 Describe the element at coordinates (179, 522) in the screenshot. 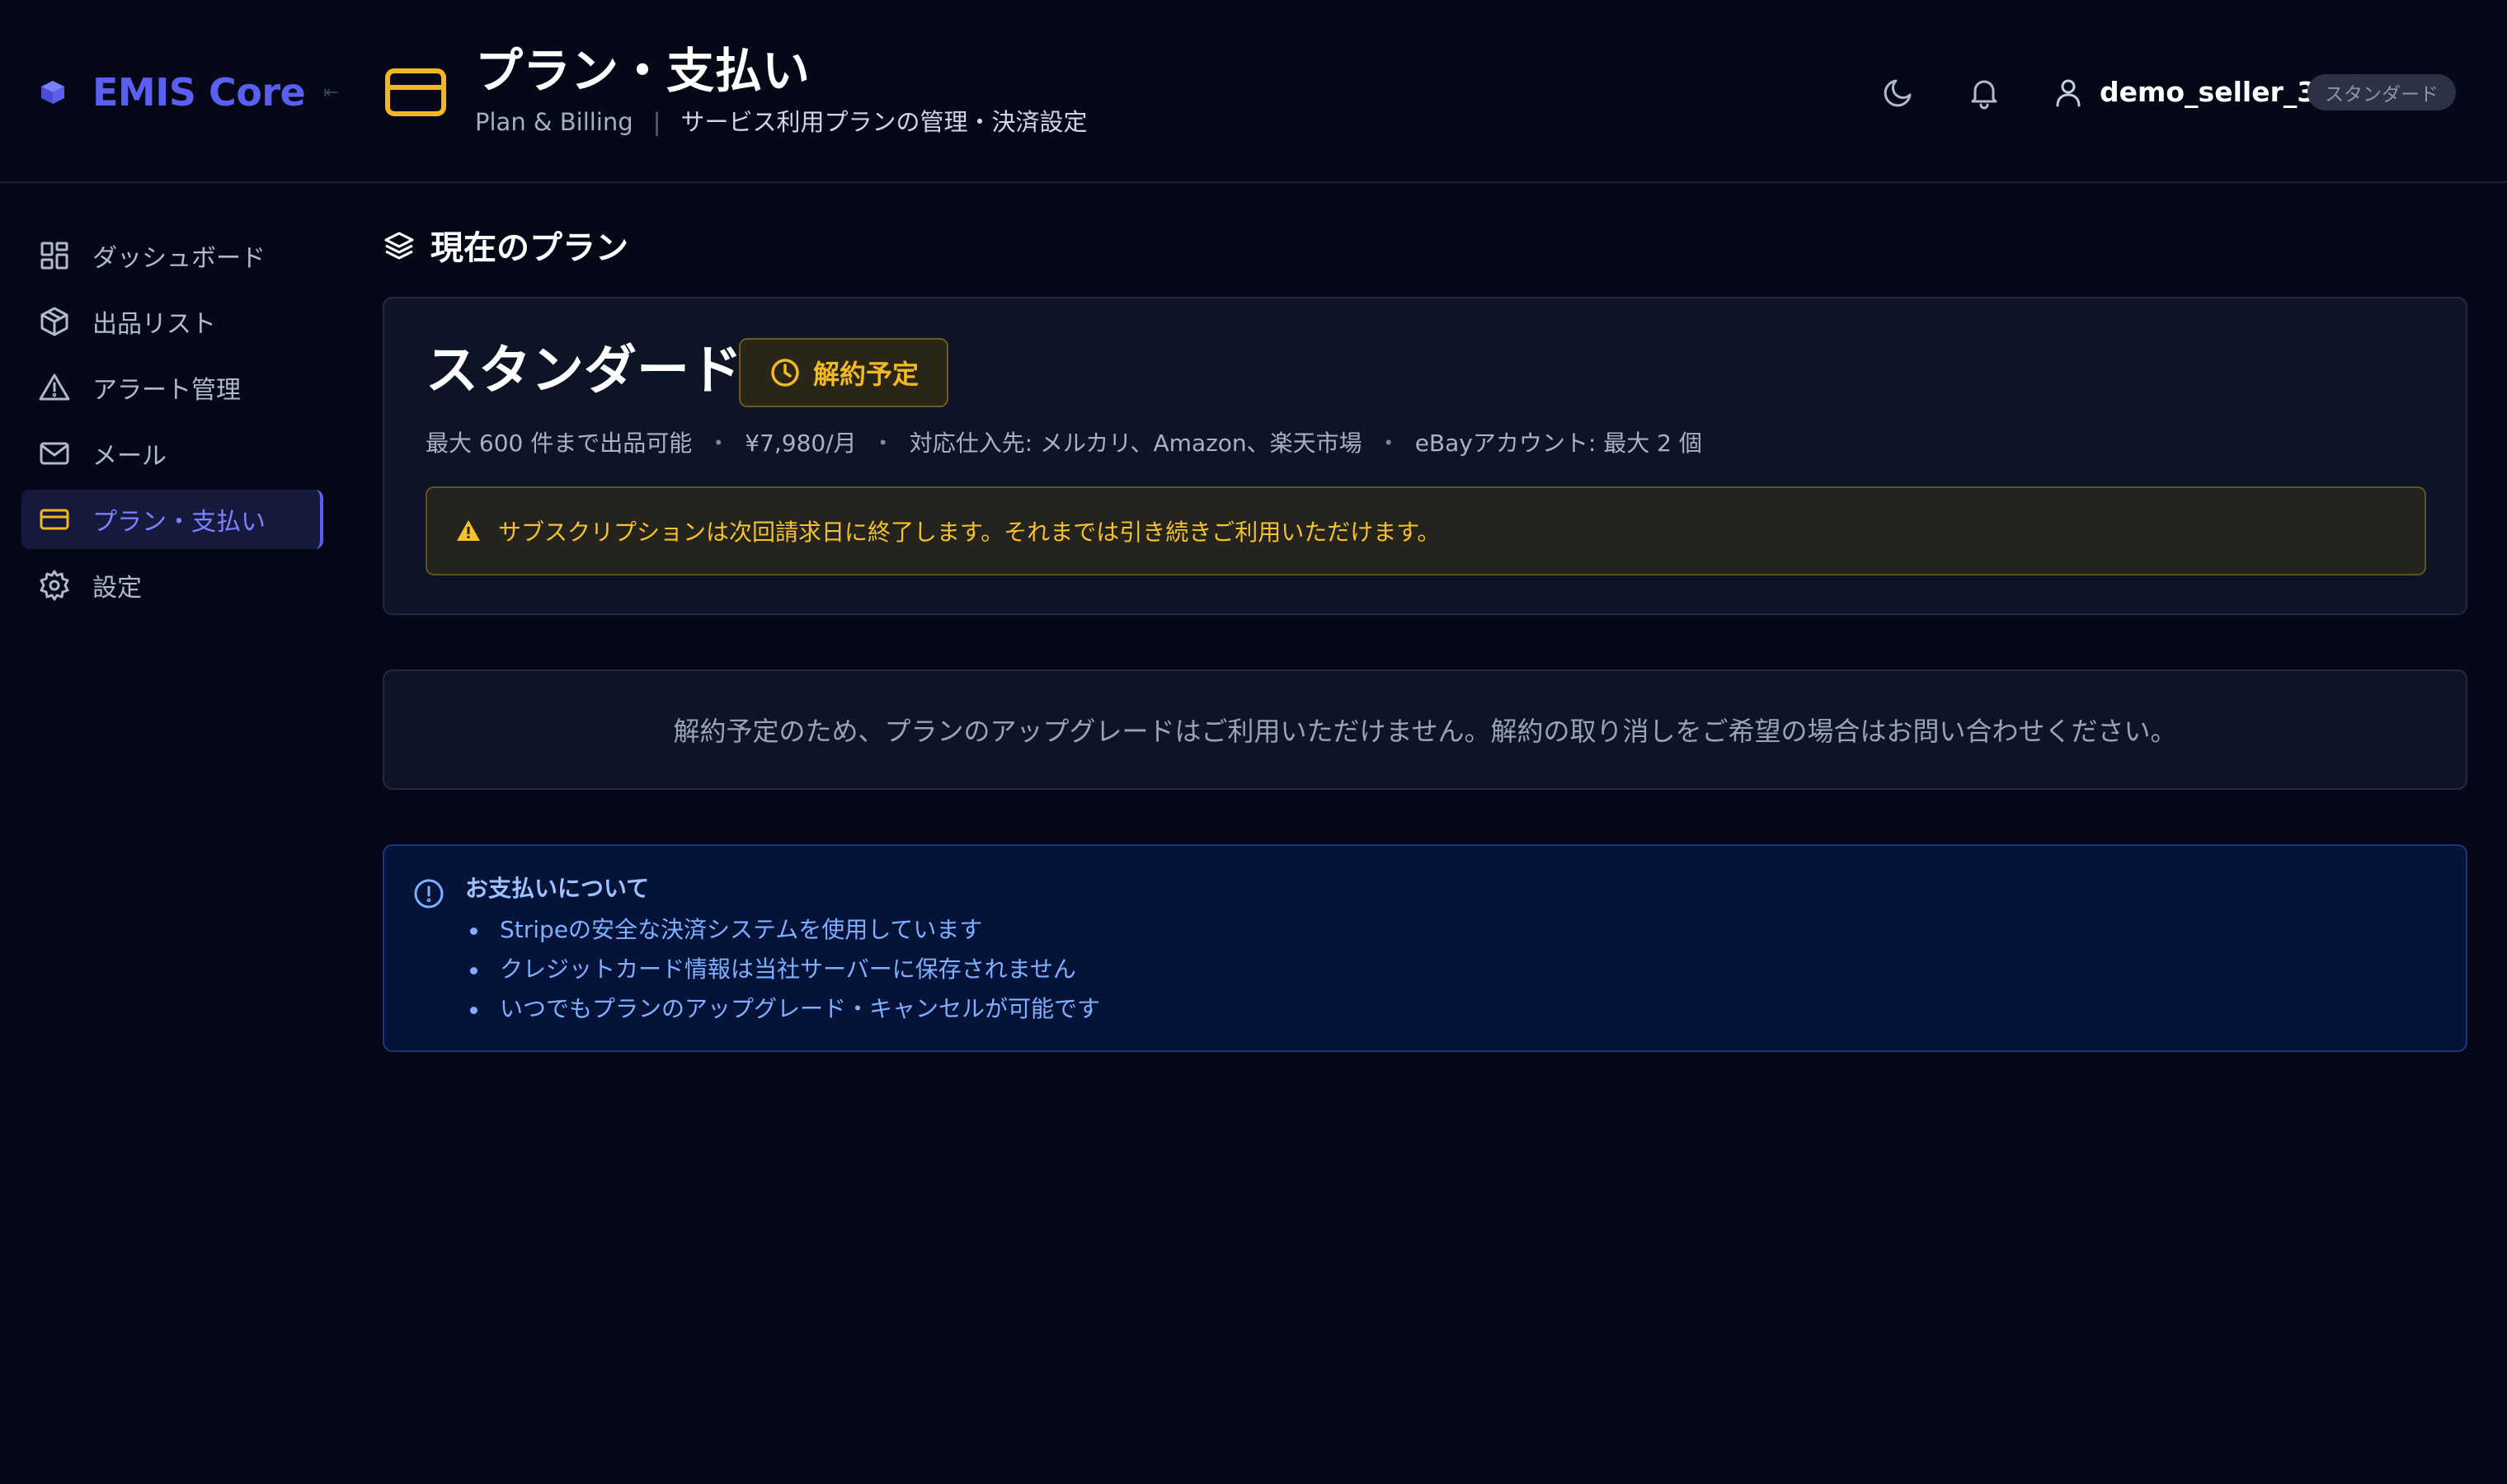

I see `sidebar-item-label: プラン・支払い` at that location.